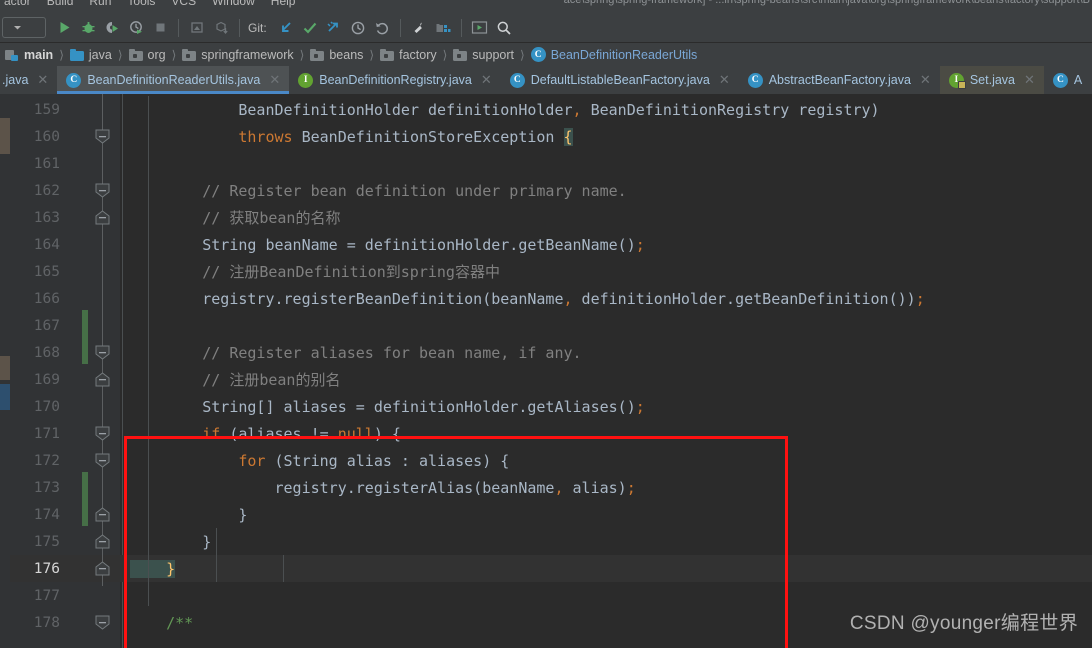 This screenshot has width=1092, height=648. Describe the element at coordinates (141, 4) in the screenshot. I see `menu-item-tools: Tools` at that location.